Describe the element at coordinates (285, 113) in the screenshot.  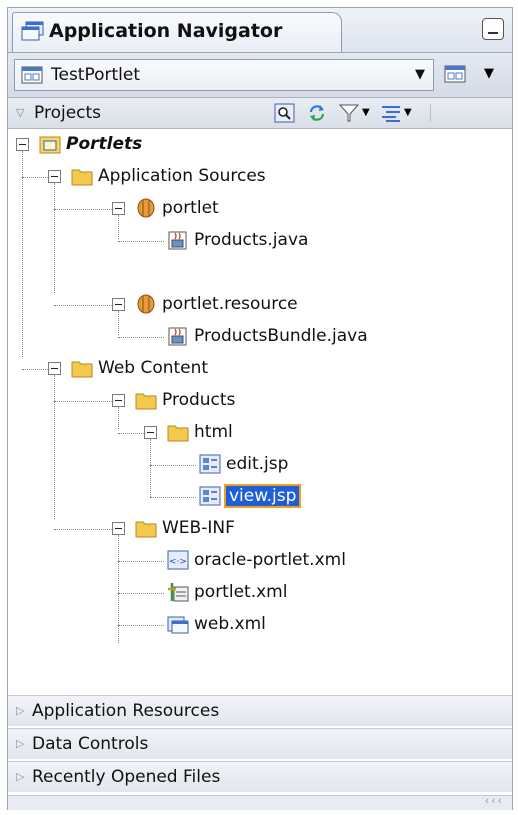
I see `find-icon` at that location.